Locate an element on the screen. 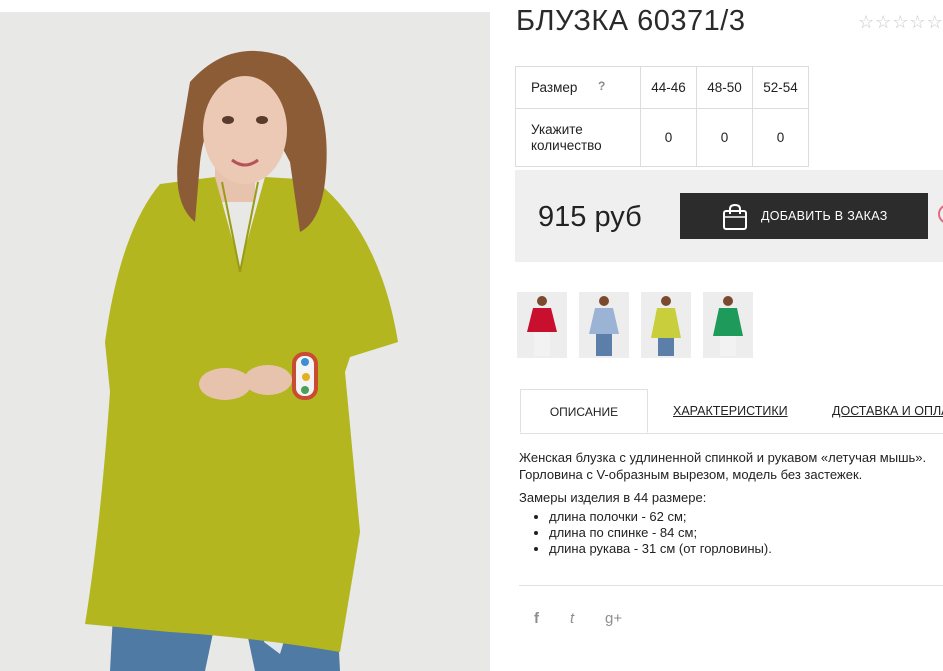 This screenshot has height=671, width=943. thumbnail-light-blue is located at coordinates (604, 325).